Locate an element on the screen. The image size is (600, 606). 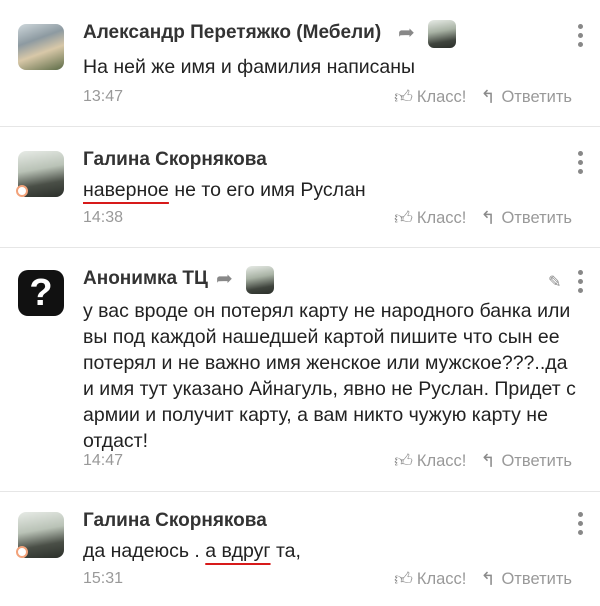
comment-text-rest: не то его имя Руслан is located at coordinates (267, 190).